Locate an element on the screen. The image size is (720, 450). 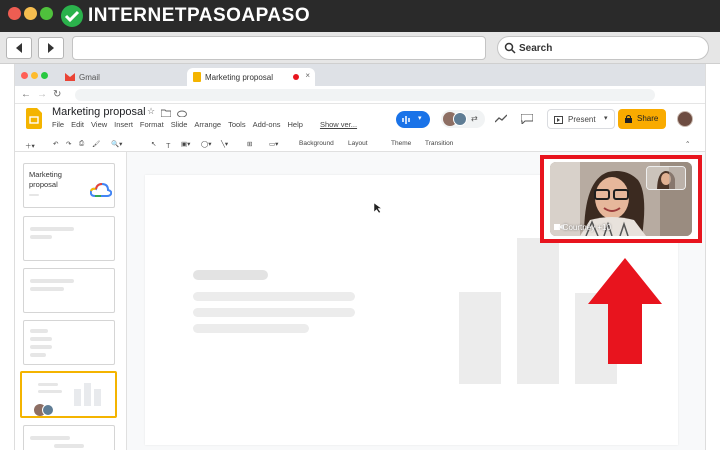
collaborators-group: ⇄ is located at coordinates (463, 119).